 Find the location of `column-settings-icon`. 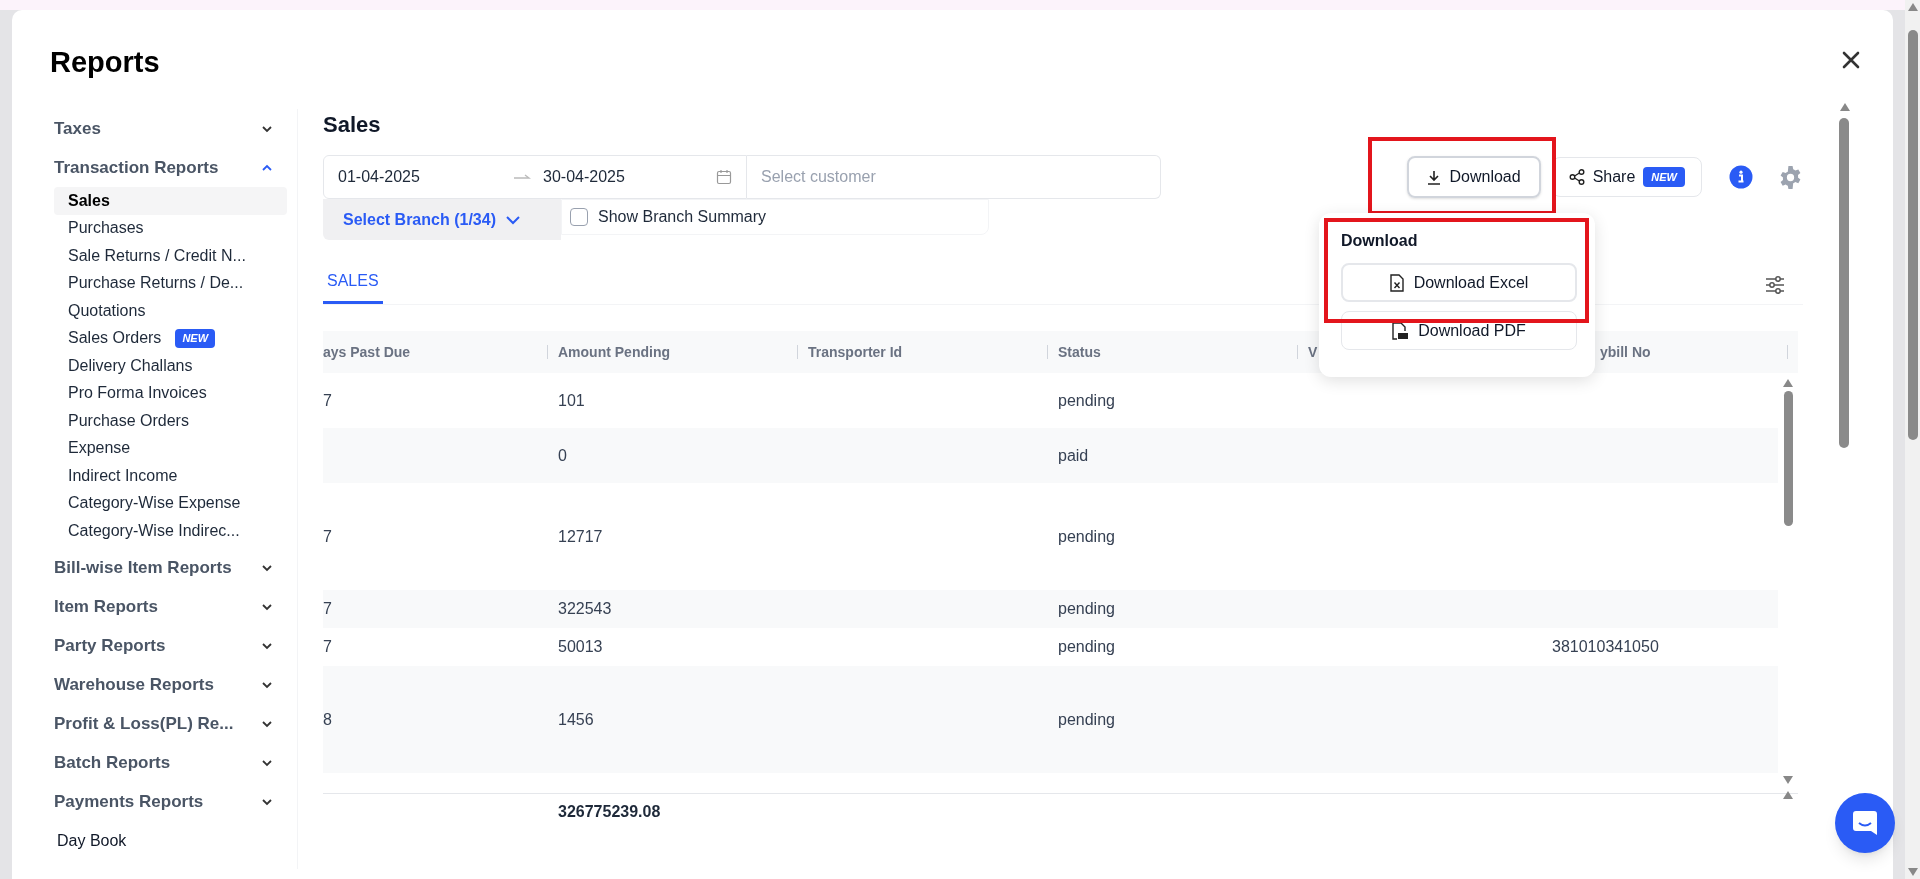

column-settings-icon is located at coordinates (1775, 285).